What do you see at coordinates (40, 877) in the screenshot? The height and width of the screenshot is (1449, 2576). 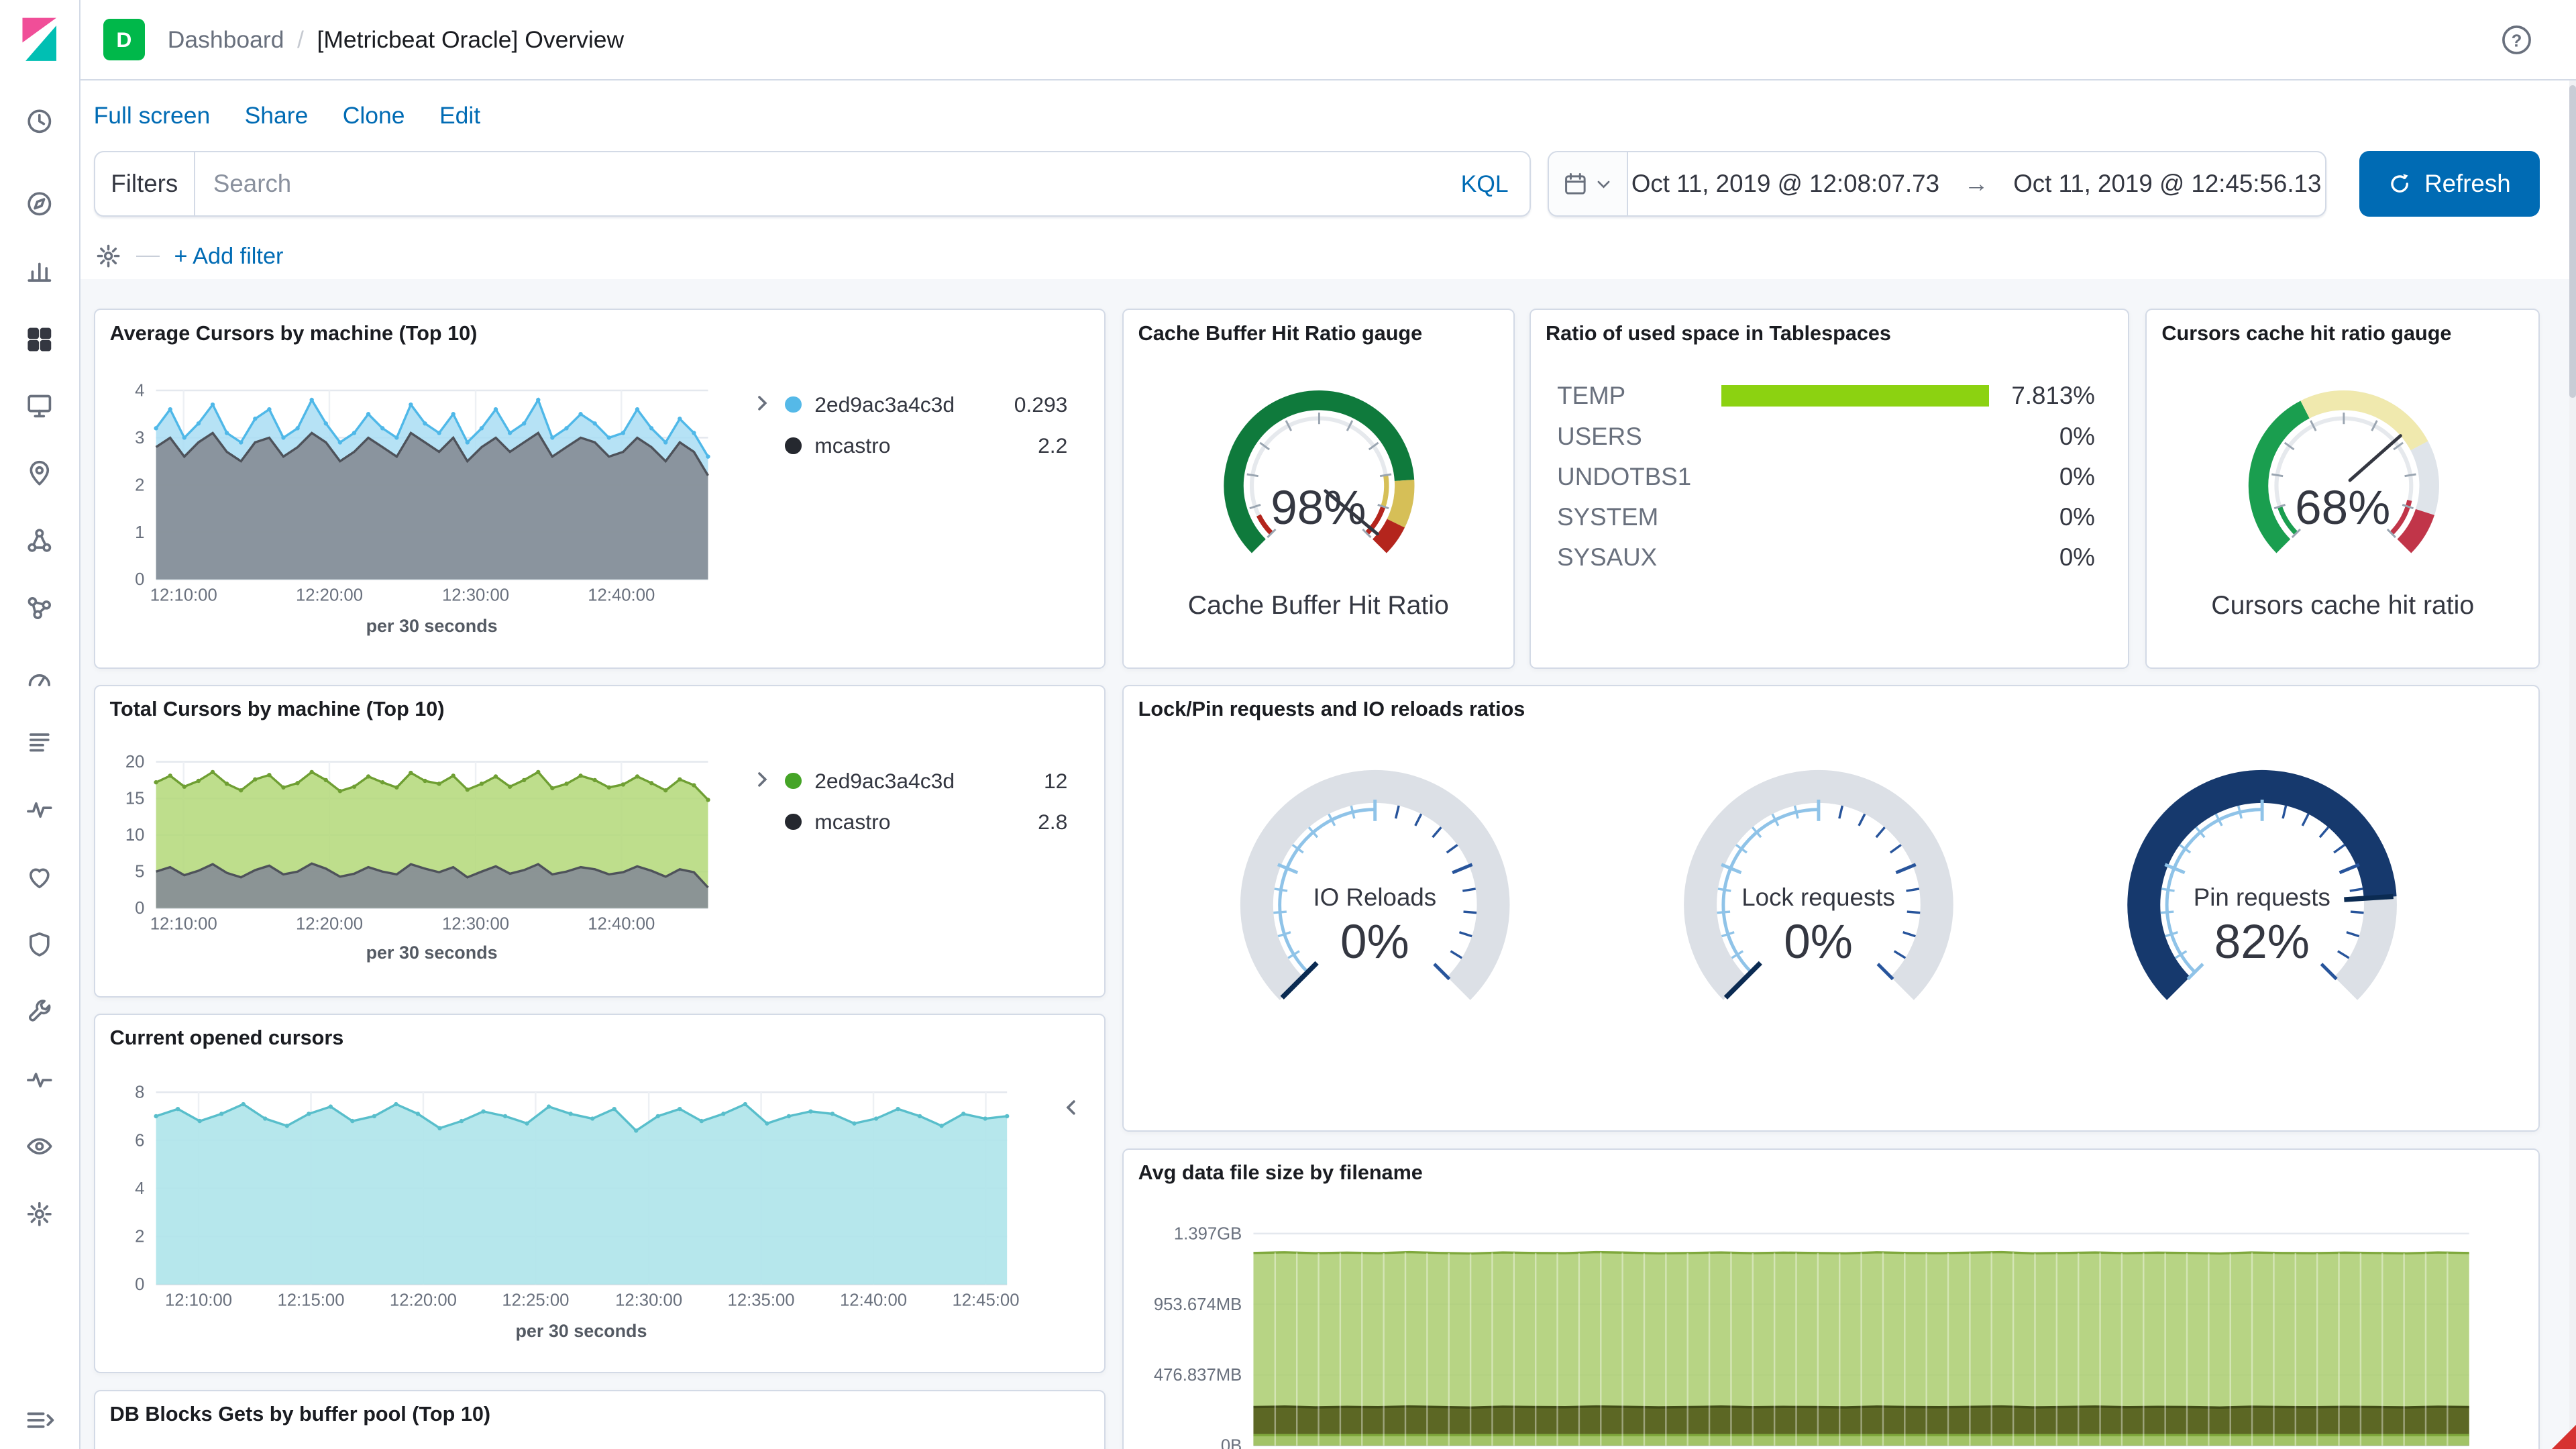 I see `uptime-icon` at bounding box center [40, 877].